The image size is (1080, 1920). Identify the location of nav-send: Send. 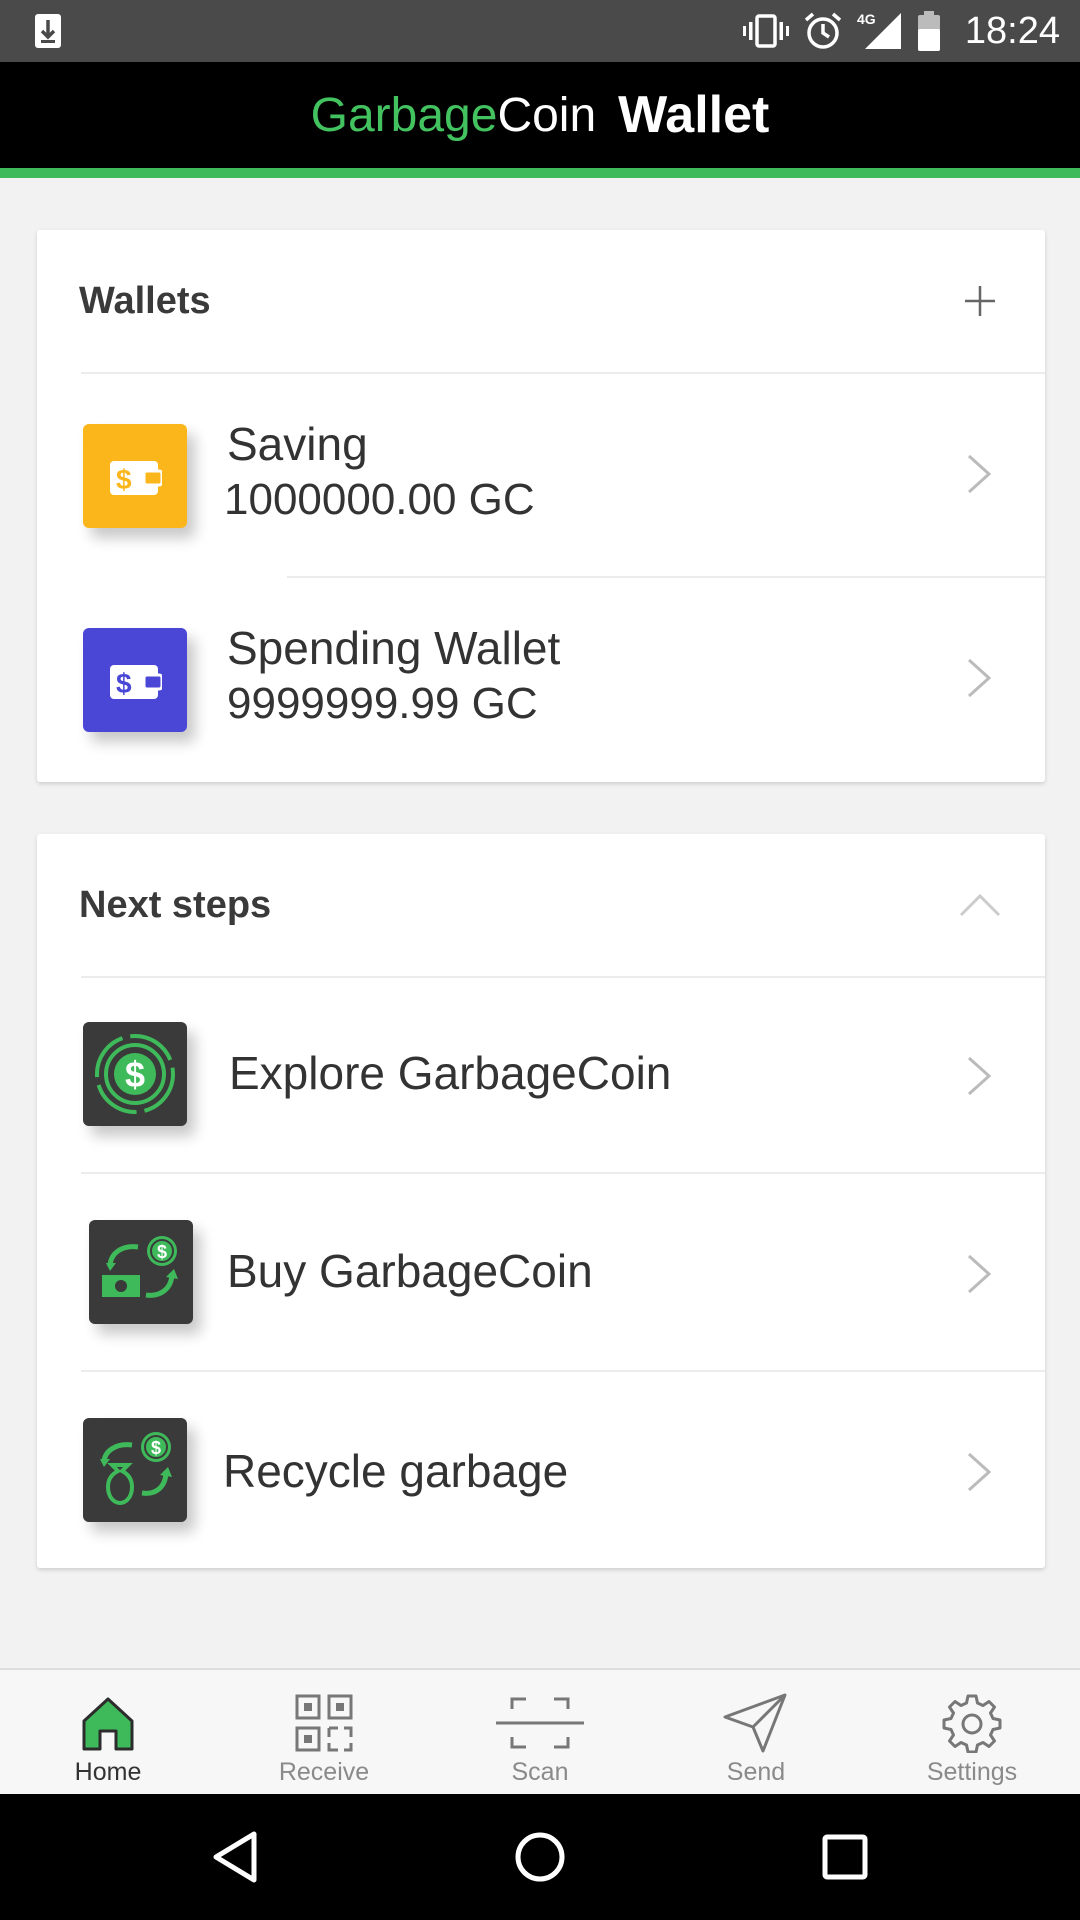
(756, 1733).